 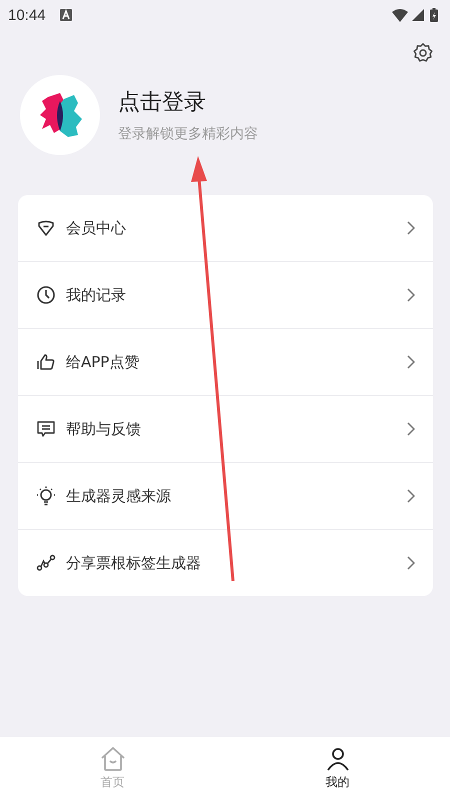 I want to click on status-time: 10:44, so click(x=27, y=15).